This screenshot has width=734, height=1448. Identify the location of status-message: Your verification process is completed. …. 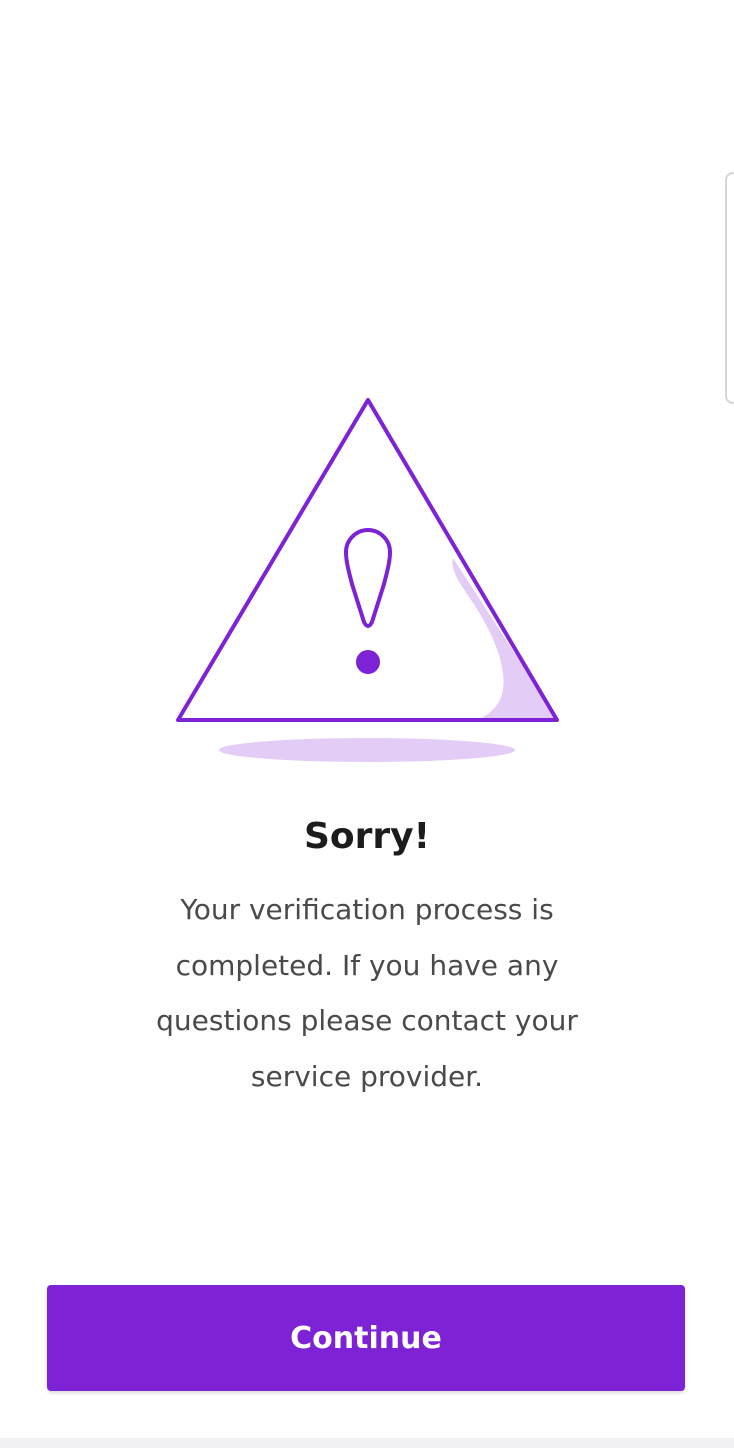
(367, 993).